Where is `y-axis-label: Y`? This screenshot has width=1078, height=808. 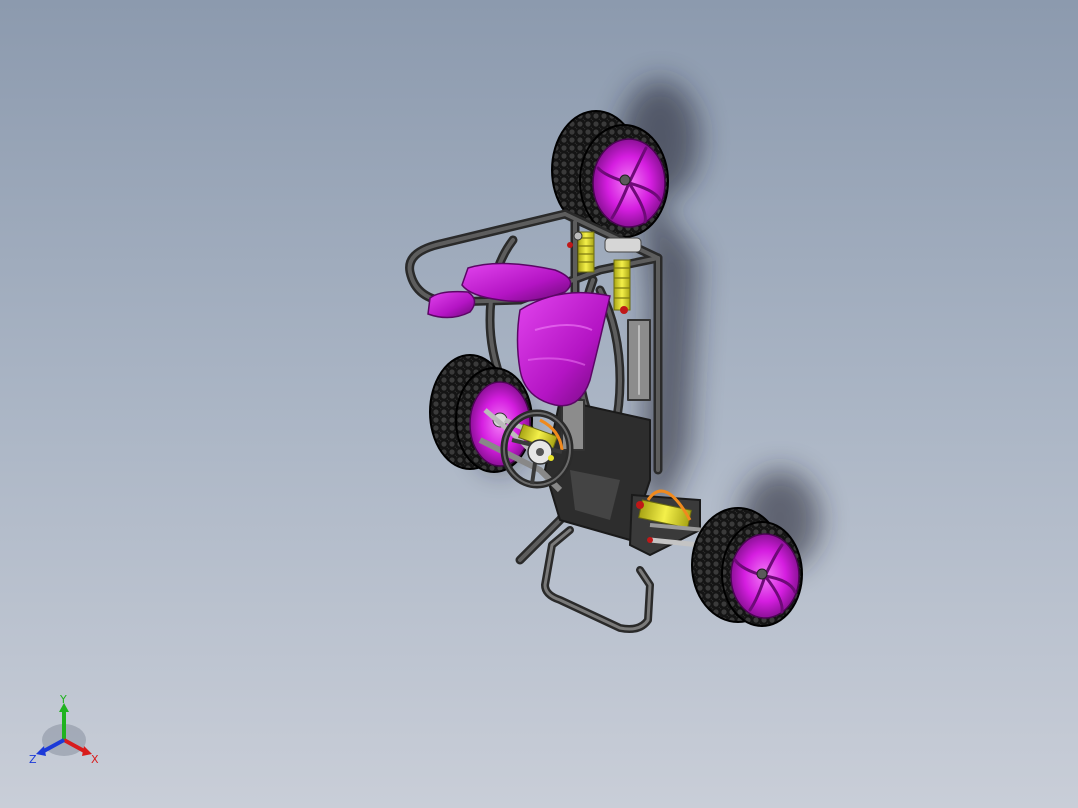
y-axis-label: Y is located at coordinates (63, 699).